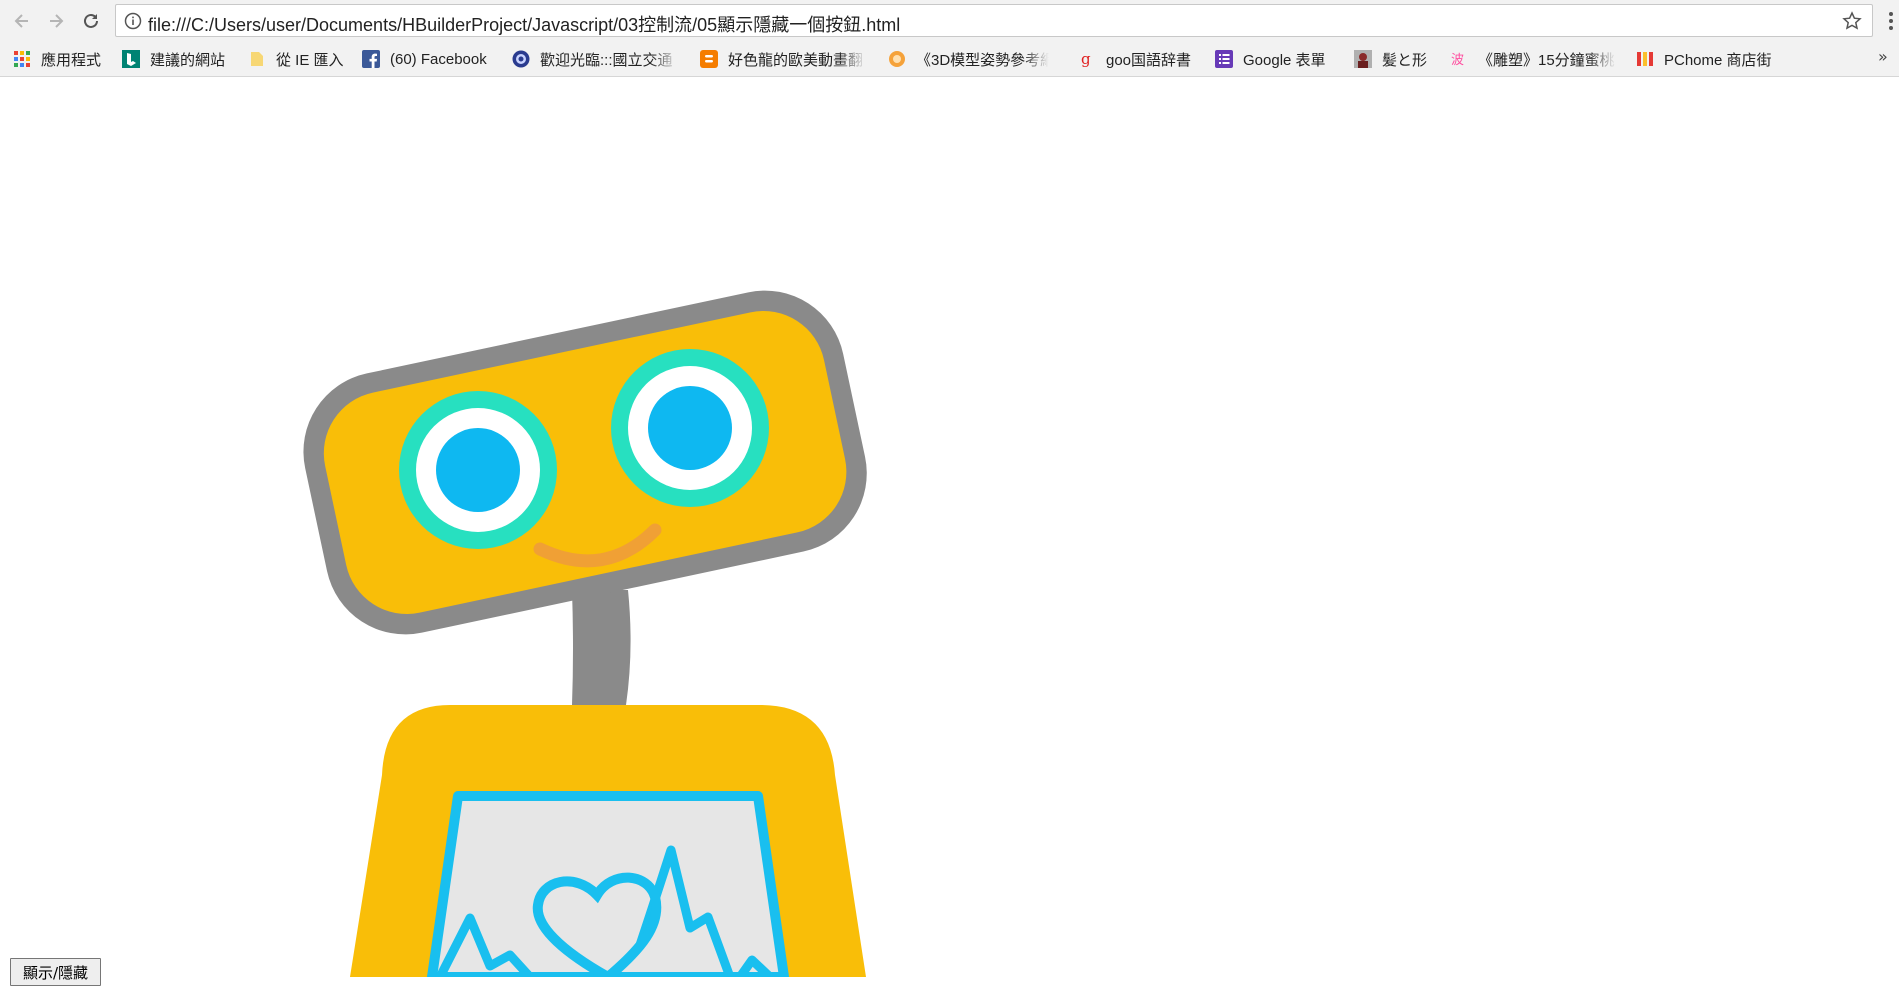 This screenshot has height=994, width=1899. I want to click on bookmark-label: (60) Facebook, so click(438, 59).